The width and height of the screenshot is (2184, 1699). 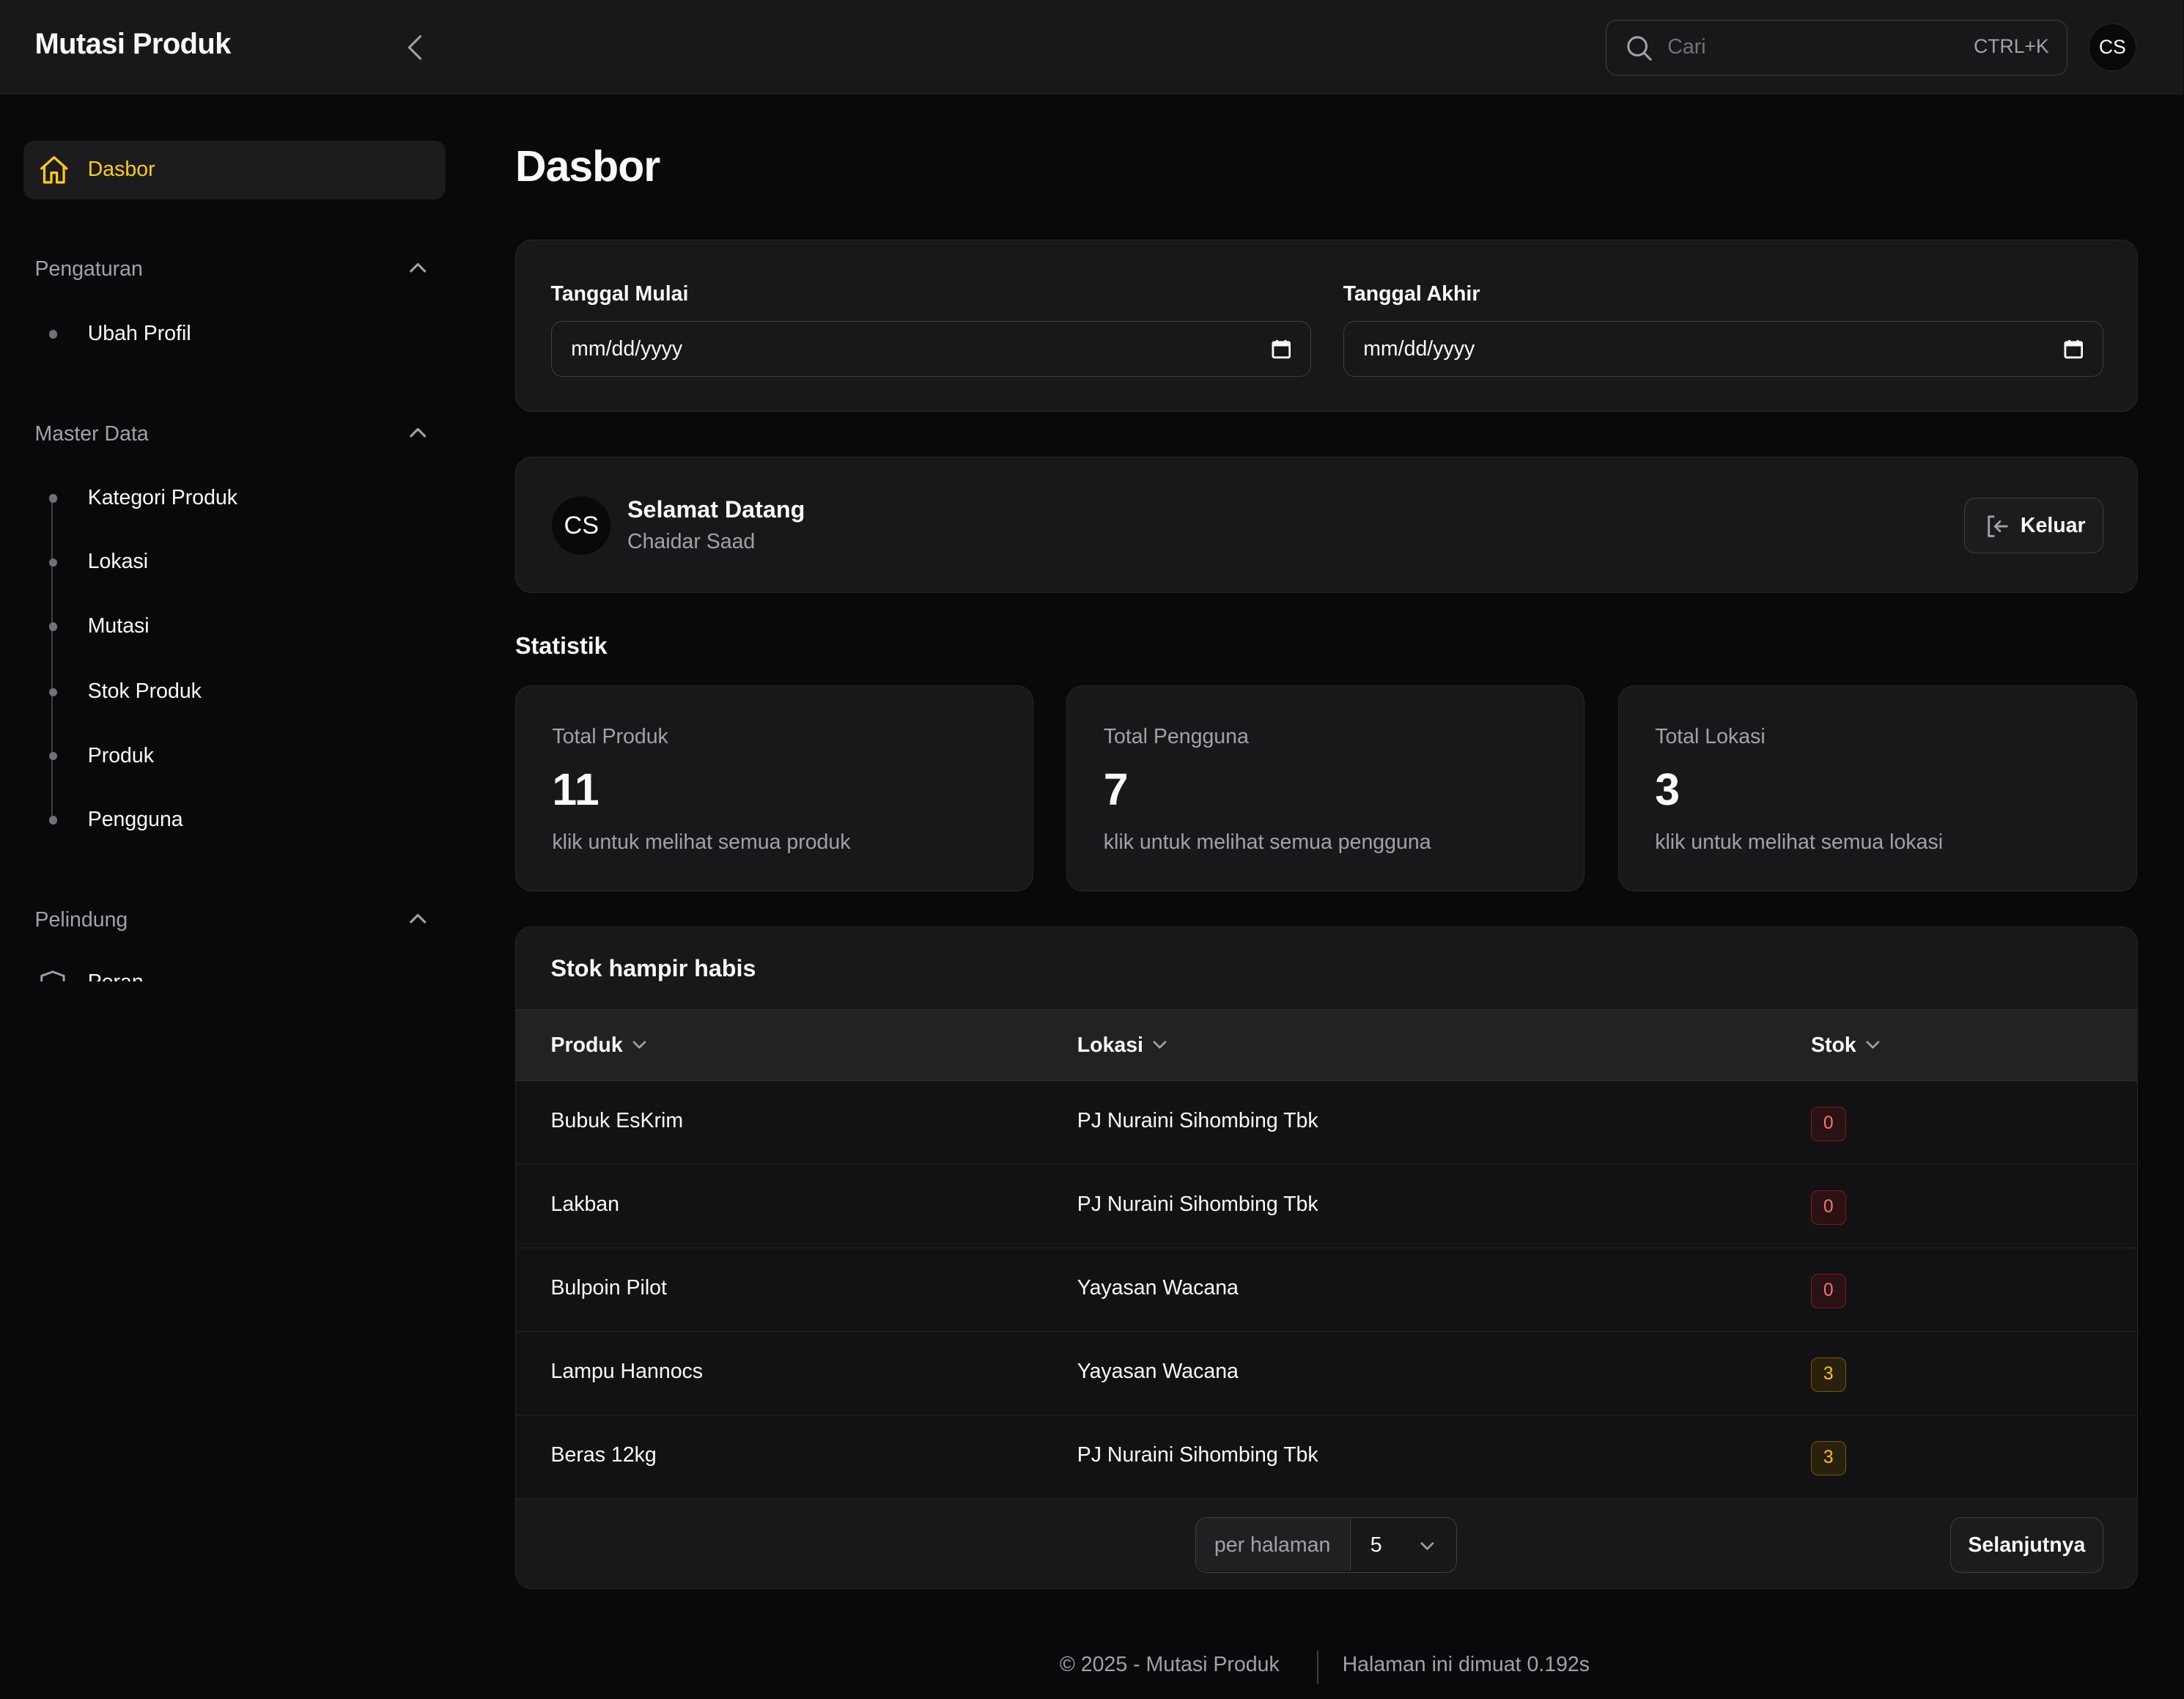 I want to click on sidebar-item-mutasi: Mutasi, so click(x=119, y=626).